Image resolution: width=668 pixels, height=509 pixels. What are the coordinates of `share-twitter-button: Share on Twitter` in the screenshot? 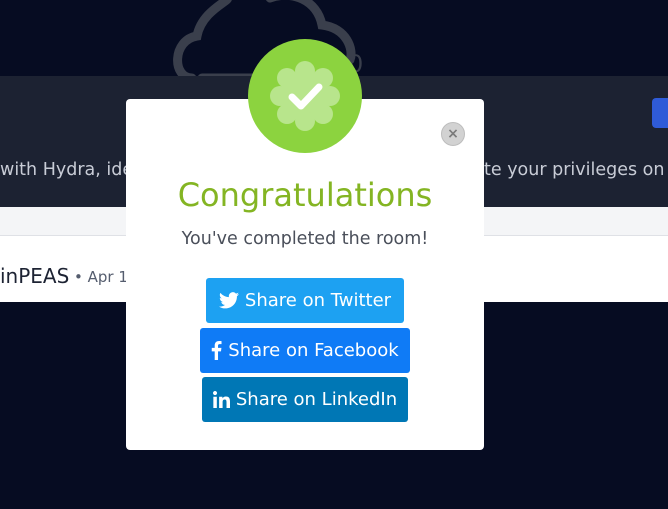 It's located at (305, 300).